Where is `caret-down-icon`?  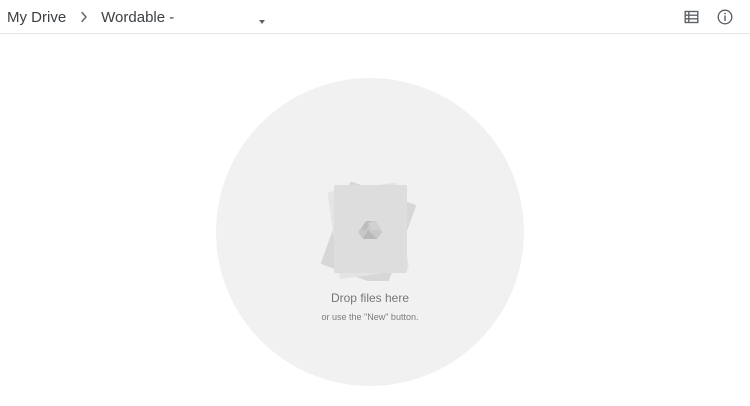
caret-down-icon is located at coordinates (262, 22).